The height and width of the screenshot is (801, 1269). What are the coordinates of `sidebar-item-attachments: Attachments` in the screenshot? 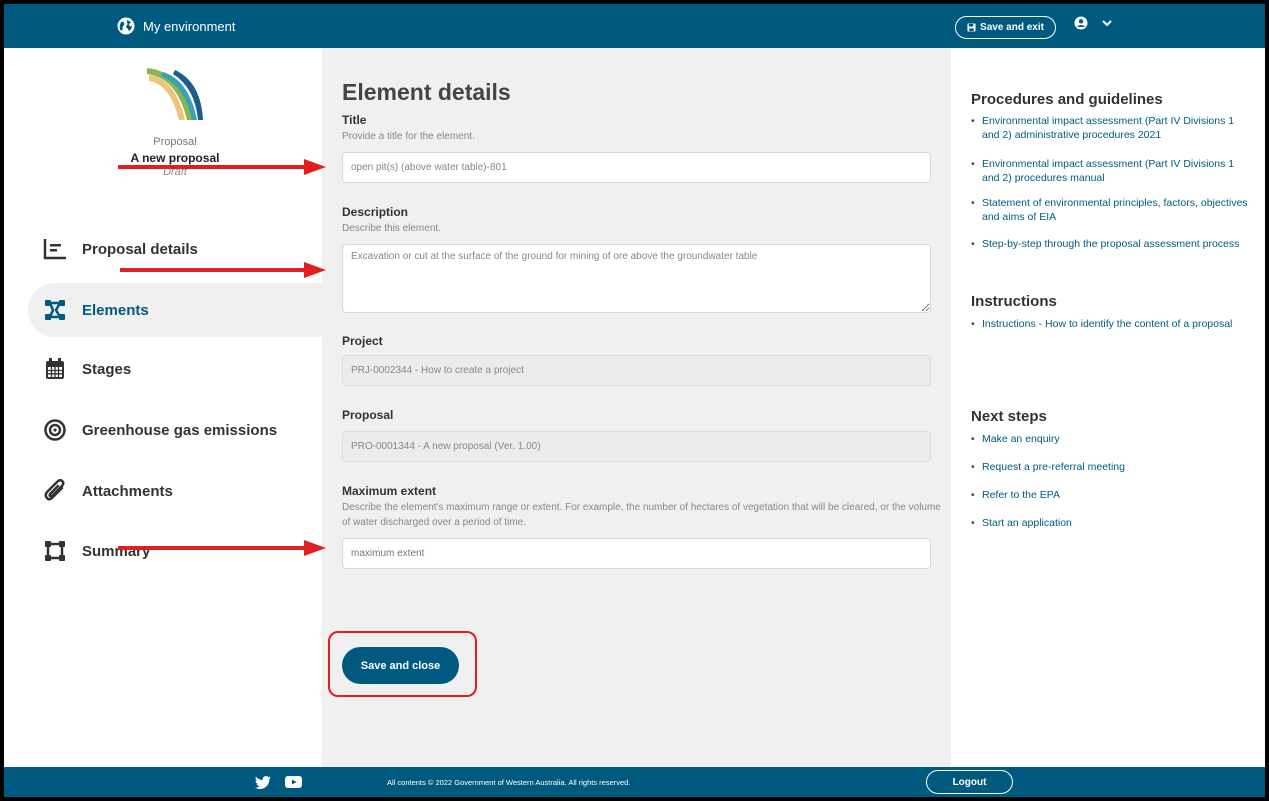 It's located at (176, 491).